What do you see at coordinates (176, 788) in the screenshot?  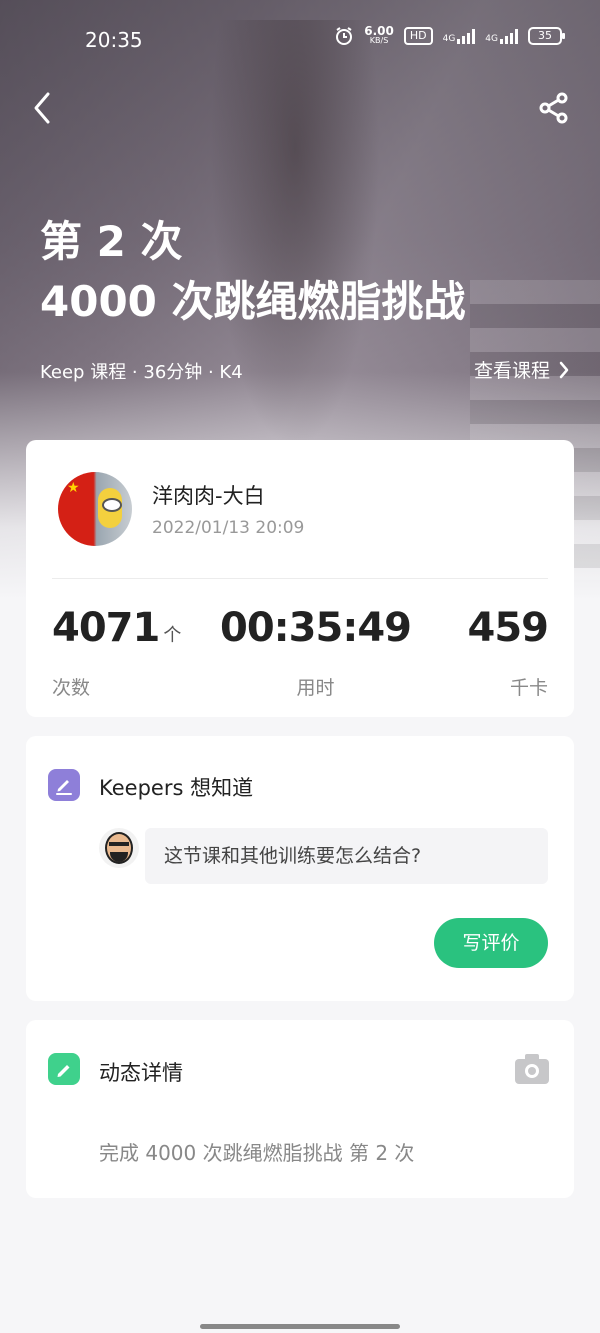 I see `keepers-title: Keepers 想知道` at bounding box center [176, 788].